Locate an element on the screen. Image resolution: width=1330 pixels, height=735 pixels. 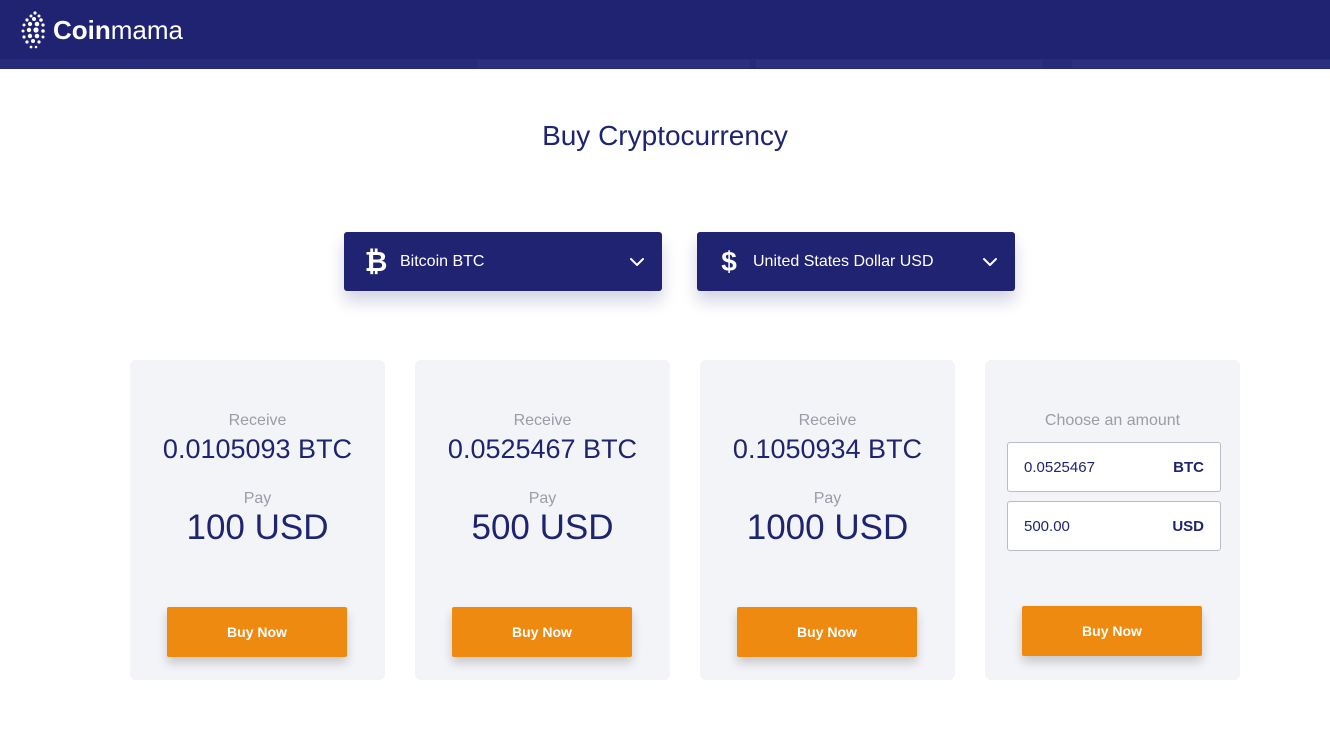
crypto-selector-label: Bitcoin BTC is located at coordinates (442, 261).